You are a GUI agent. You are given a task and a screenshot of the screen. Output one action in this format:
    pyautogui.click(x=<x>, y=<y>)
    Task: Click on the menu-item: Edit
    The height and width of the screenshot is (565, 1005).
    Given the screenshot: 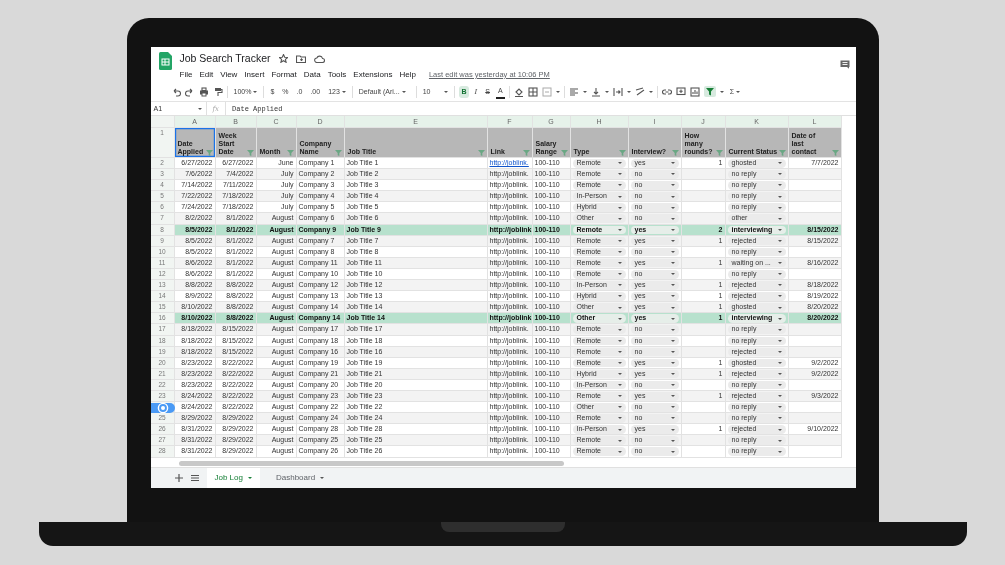 What is the action you would take?
    pyautogui.click(x=206, y=75)
    